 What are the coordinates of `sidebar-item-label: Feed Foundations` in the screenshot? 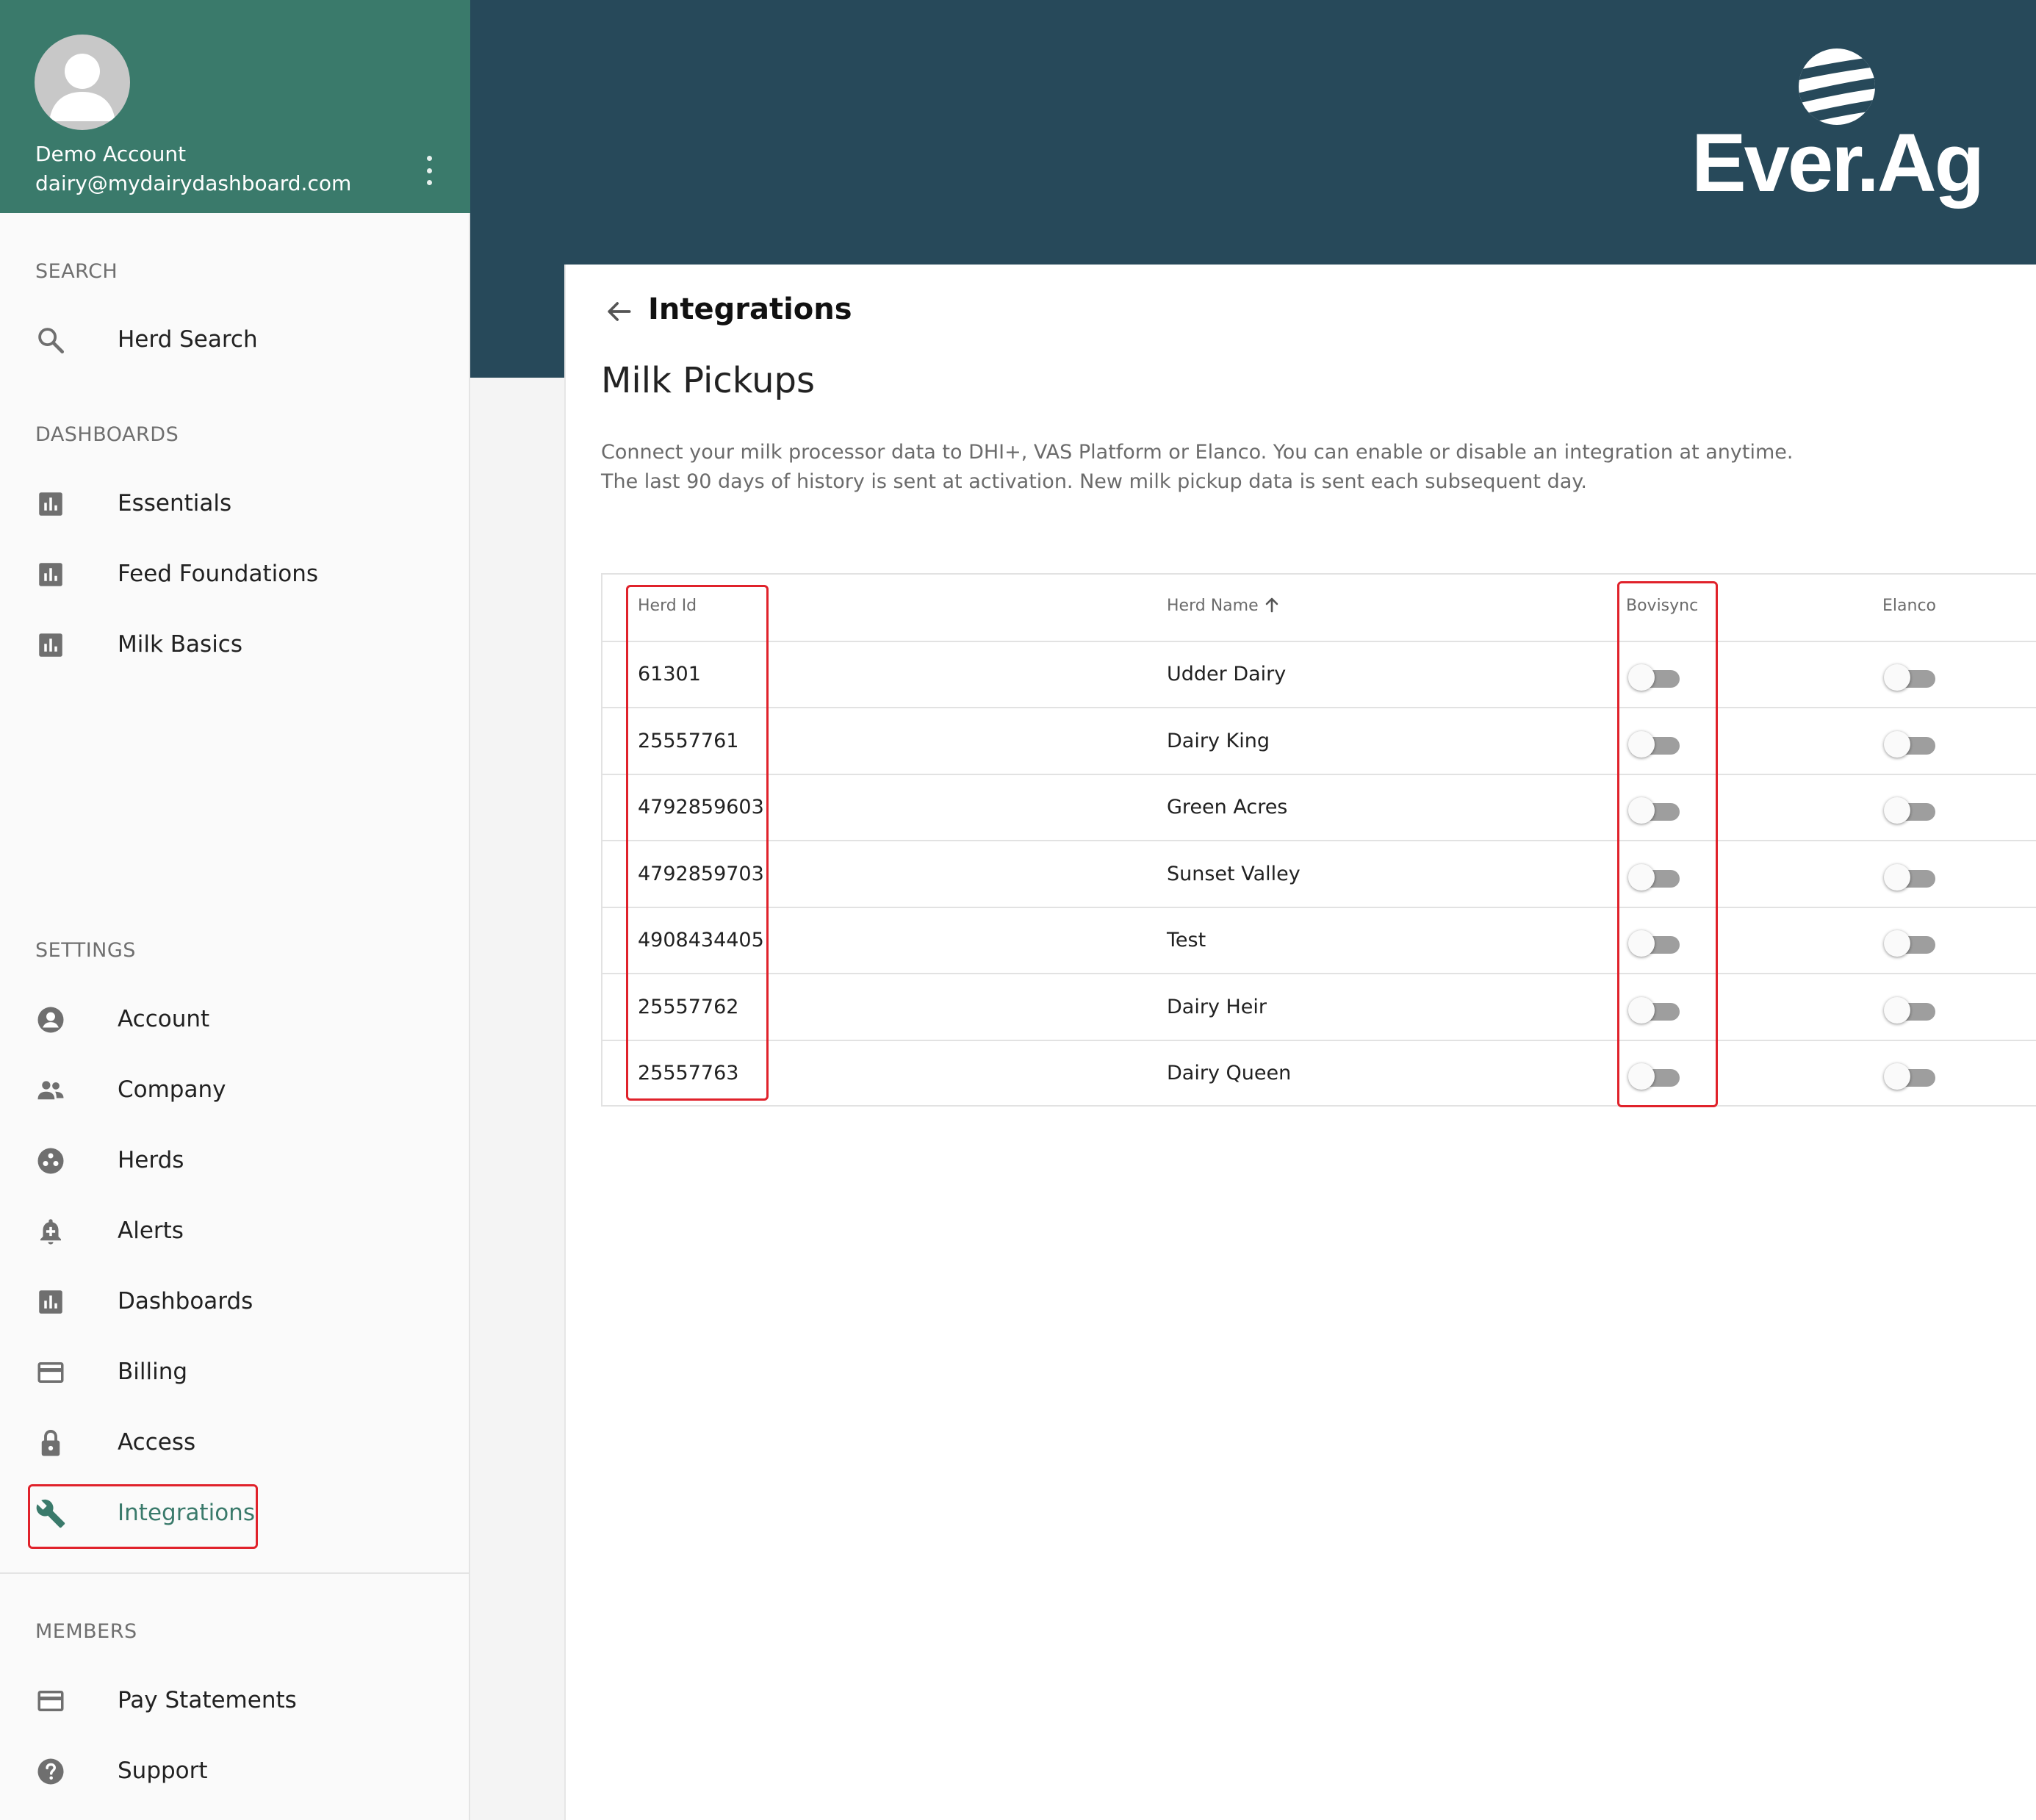 It's located at (219, 574).